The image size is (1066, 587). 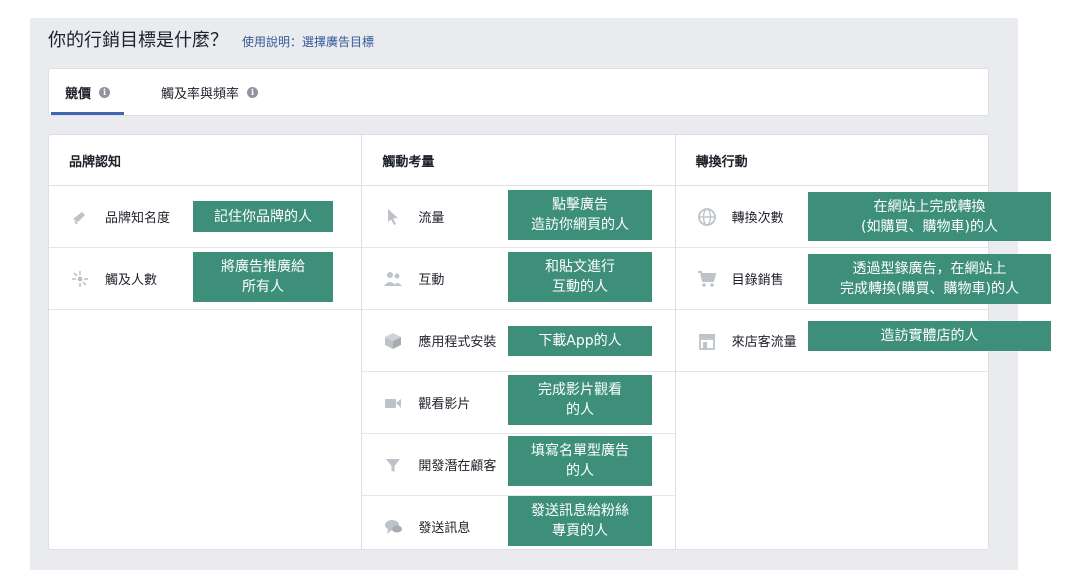 What do you see at coordinates (707, 217) in the screenshot?
I see `globe-icon` at bounding box center [707, 217].